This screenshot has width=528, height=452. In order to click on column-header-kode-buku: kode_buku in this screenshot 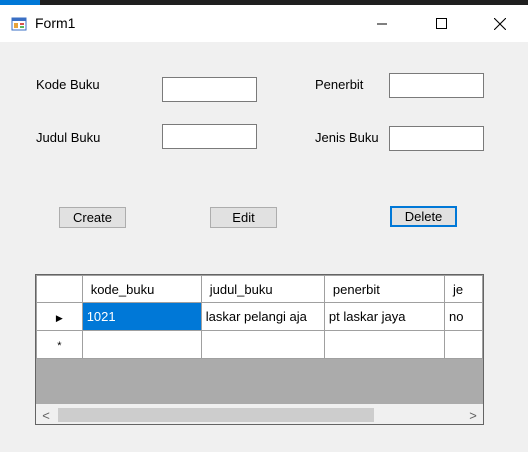, I will do `click(141, 289)`.